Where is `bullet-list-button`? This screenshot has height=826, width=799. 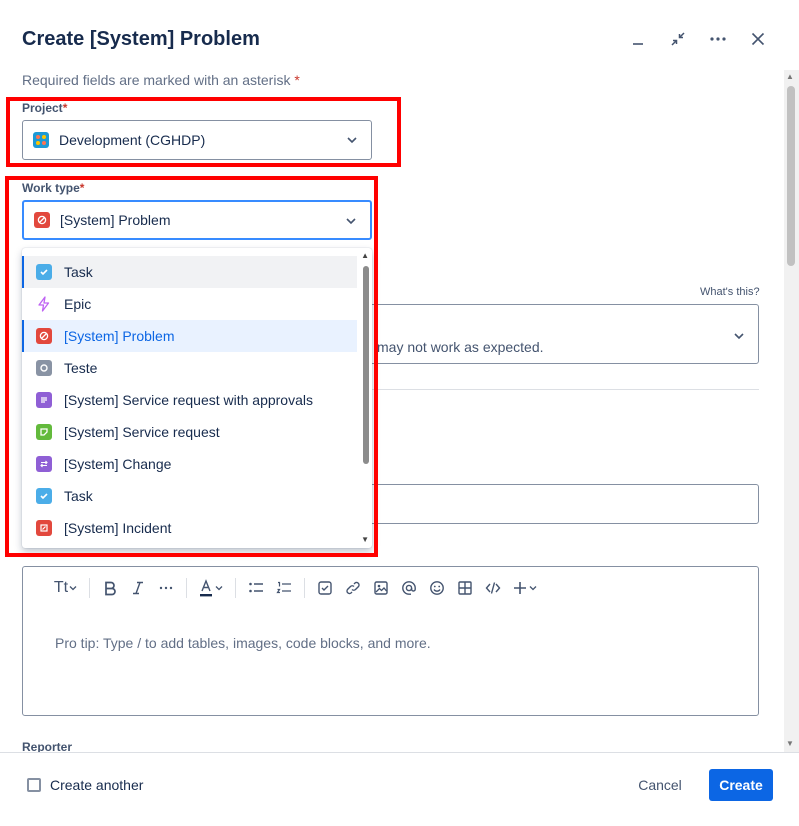
bullet-list-button is located at coordinates (256, 588).